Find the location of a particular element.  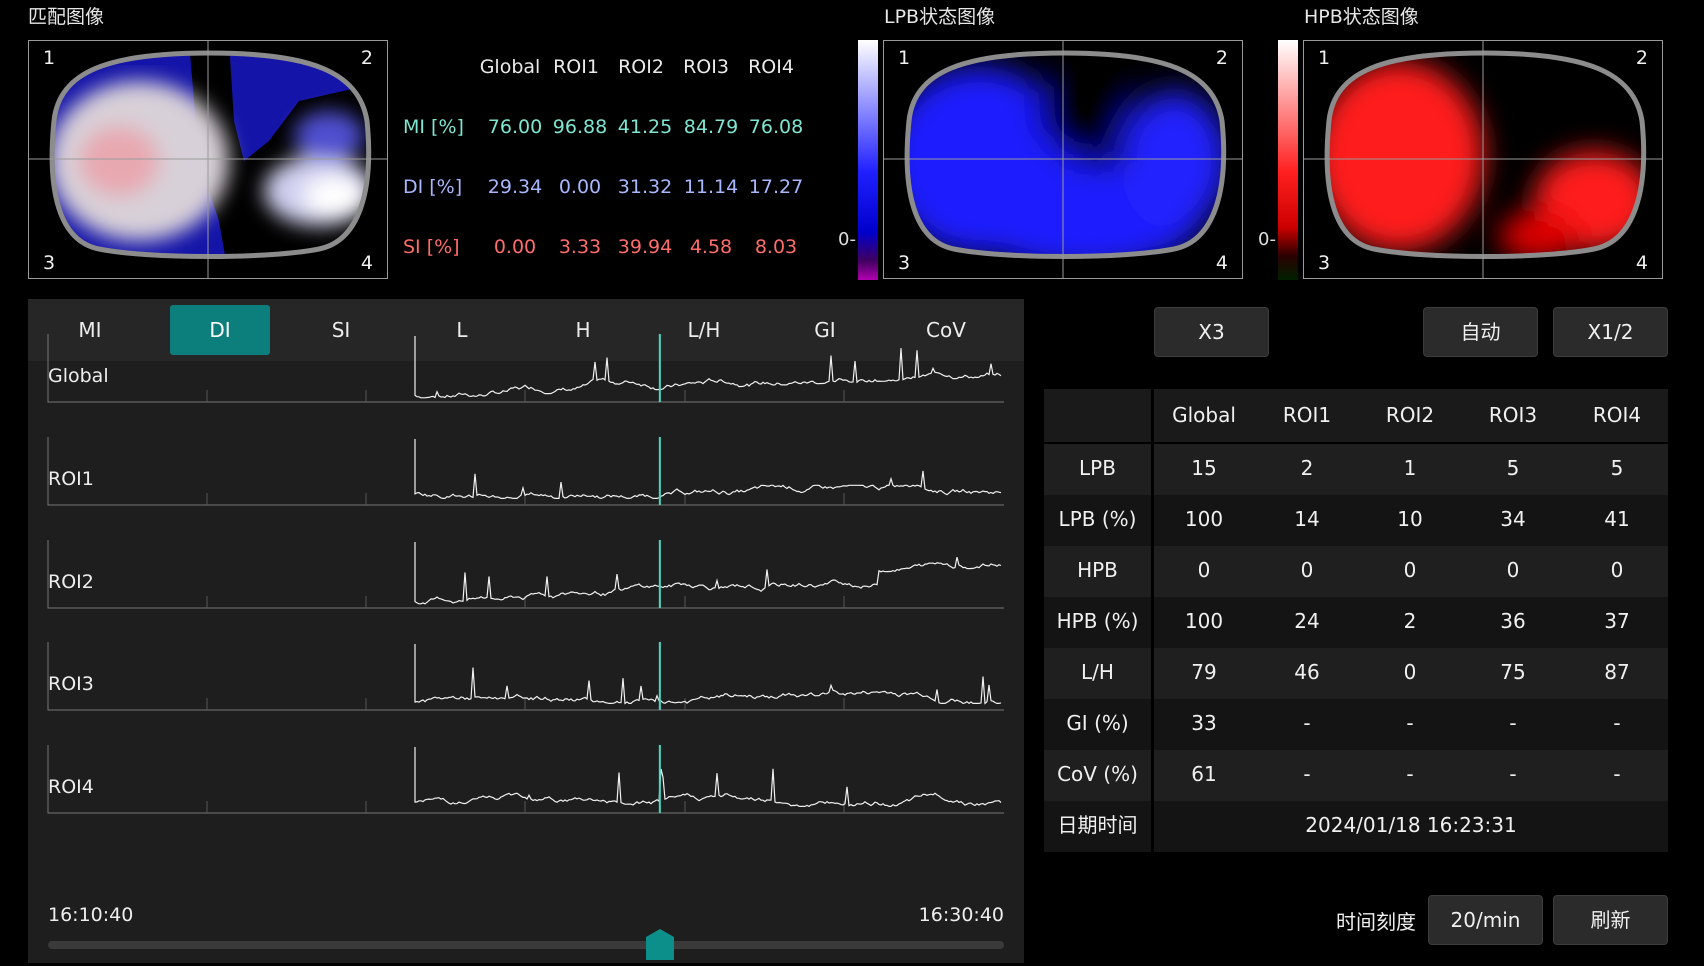

table-cell: 87 is located at coordinates (1617, 672).